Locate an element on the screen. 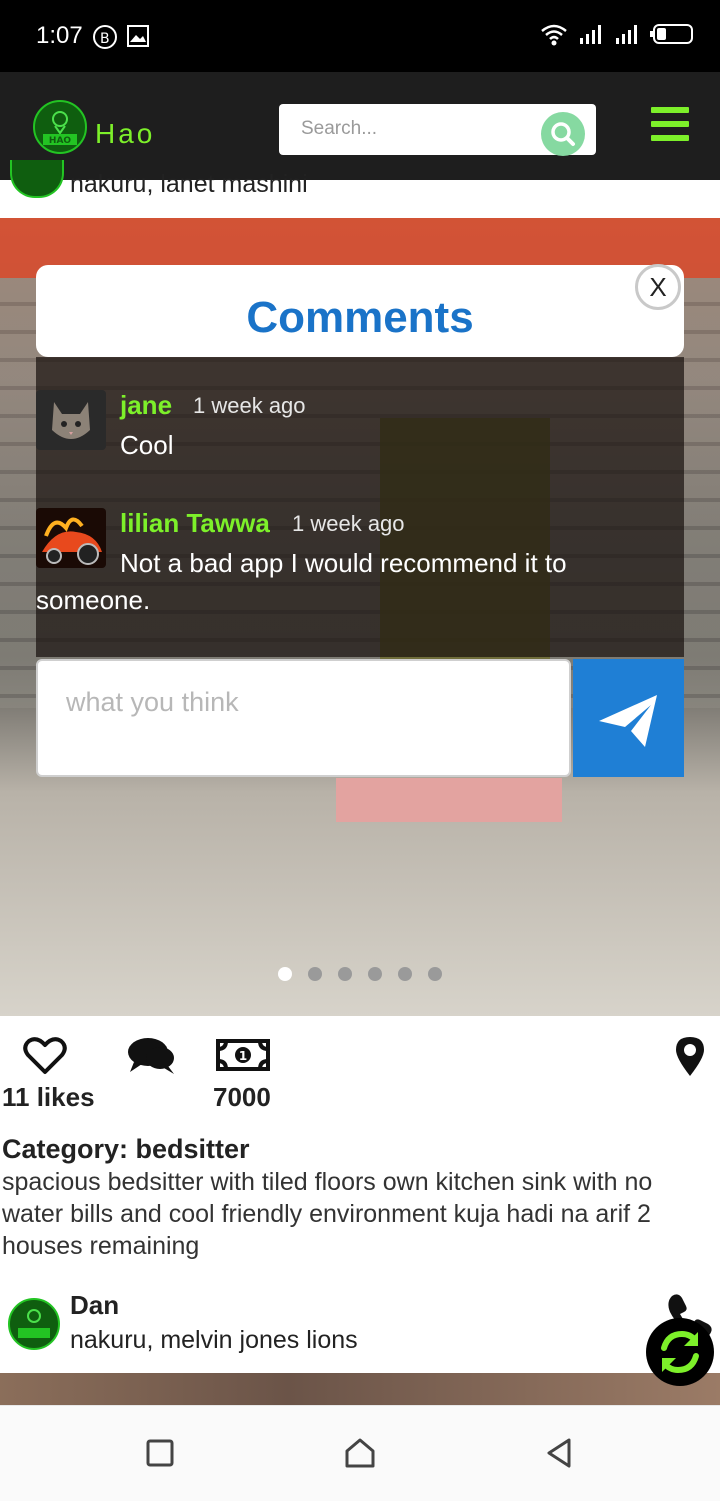 This screenshot has height=1501, width=720. close-button: X is located at coordinates (658, 287).